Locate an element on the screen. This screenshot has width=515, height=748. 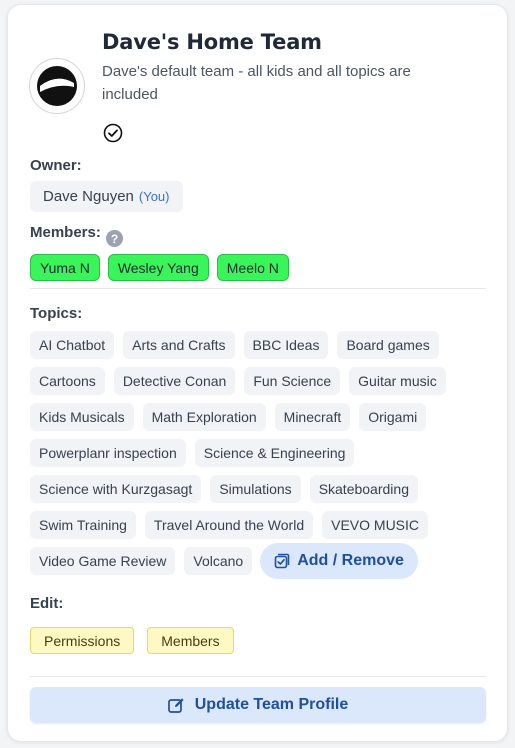
owner-label: Owner: is located at coordinates (56, 165).